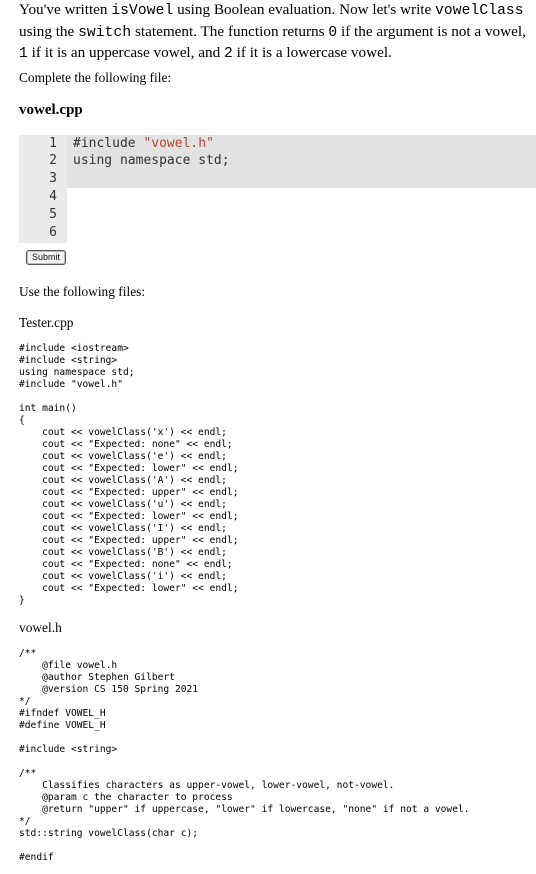 This screenshot has height=874, width=536. Describe the element at coordinates (178, 143) in the screenshot. I see `code-string: "vowel.h"` at that location.